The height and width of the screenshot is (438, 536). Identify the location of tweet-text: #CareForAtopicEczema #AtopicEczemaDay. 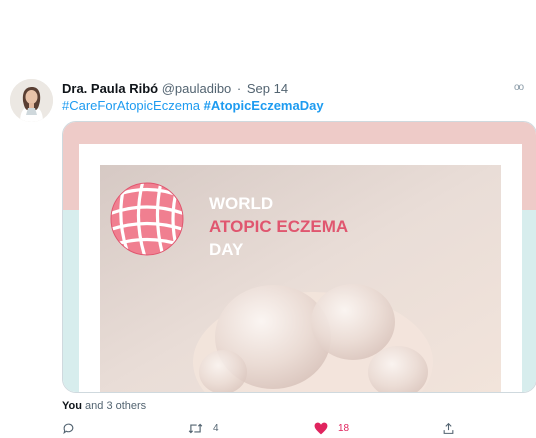
(193, 105).